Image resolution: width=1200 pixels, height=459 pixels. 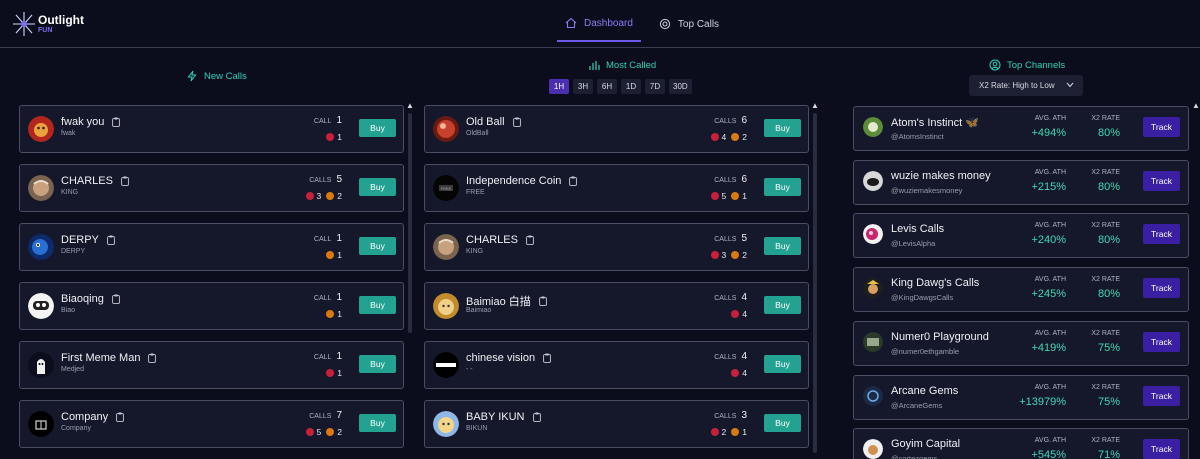 I want to click on red-dot-icon, so click(x=309, y=196).